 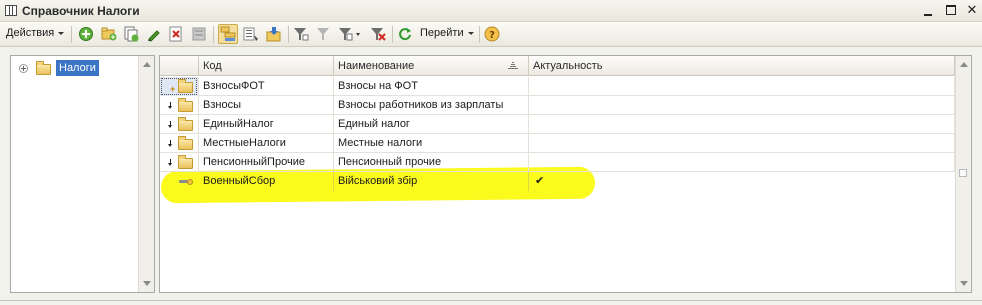 I want to click on add-group-icon, so click(x=109, y=34).